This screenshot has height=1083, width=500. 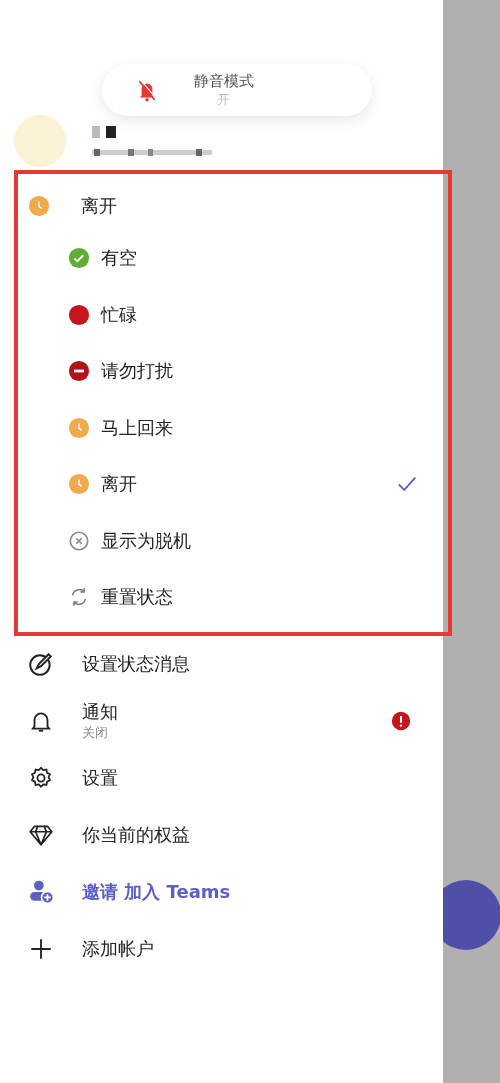 What do you see at coordinates (79, 371) in the screenshot?
I see `minus-circle-icon` at bounding box center [79, 371].